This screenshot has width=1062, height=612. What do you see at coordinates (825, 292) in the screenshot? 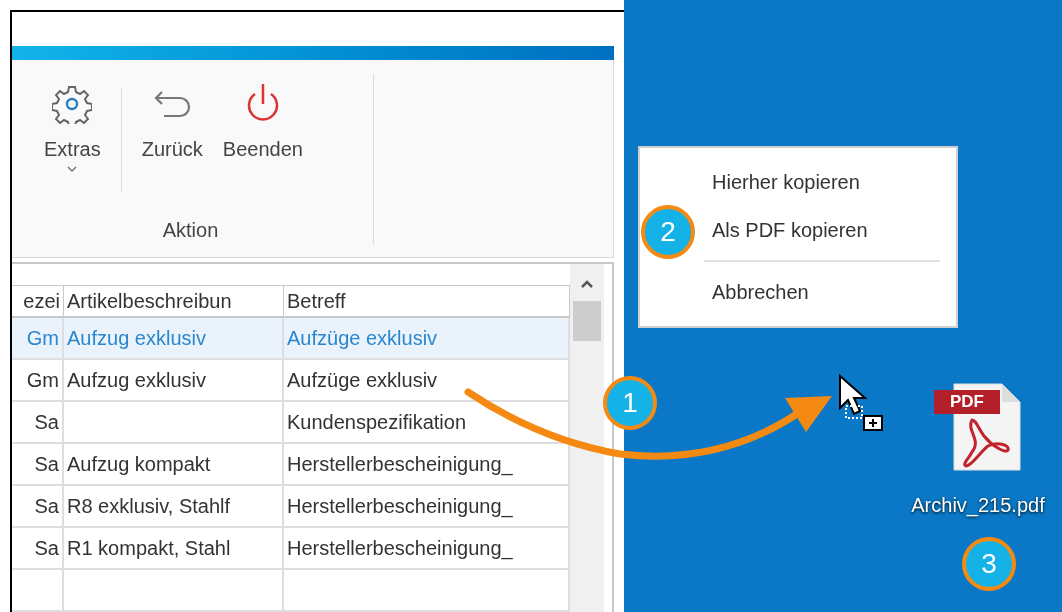
I see `menu-item: Abbrechen` at bounding box center [825, 292].